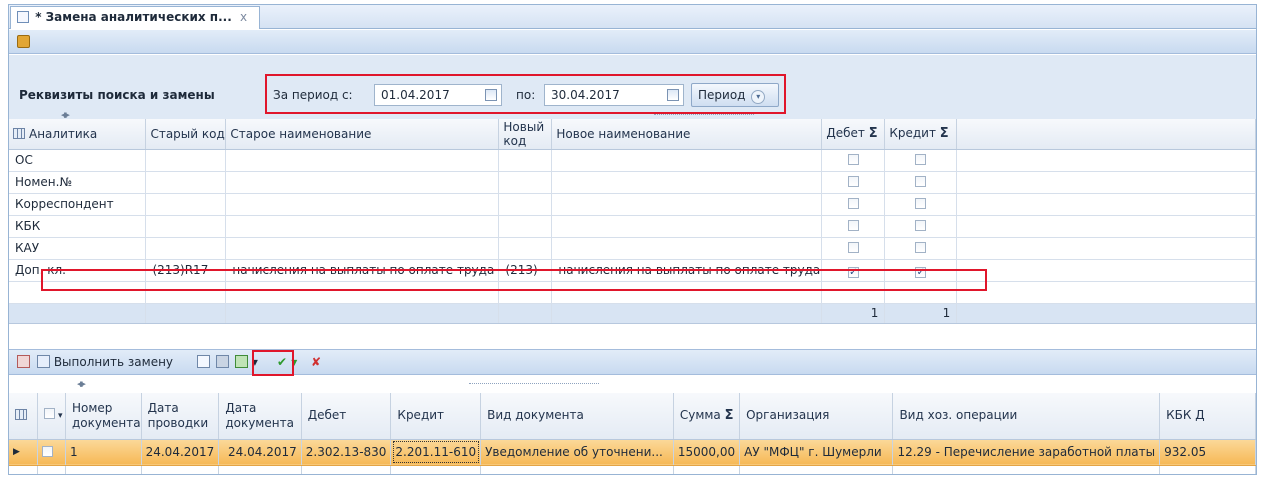 This screenshot has height=479, width=1265. Describe the element at coordinates (632, 248) in the screenshot. I see `table-row: КАУ` at that location.